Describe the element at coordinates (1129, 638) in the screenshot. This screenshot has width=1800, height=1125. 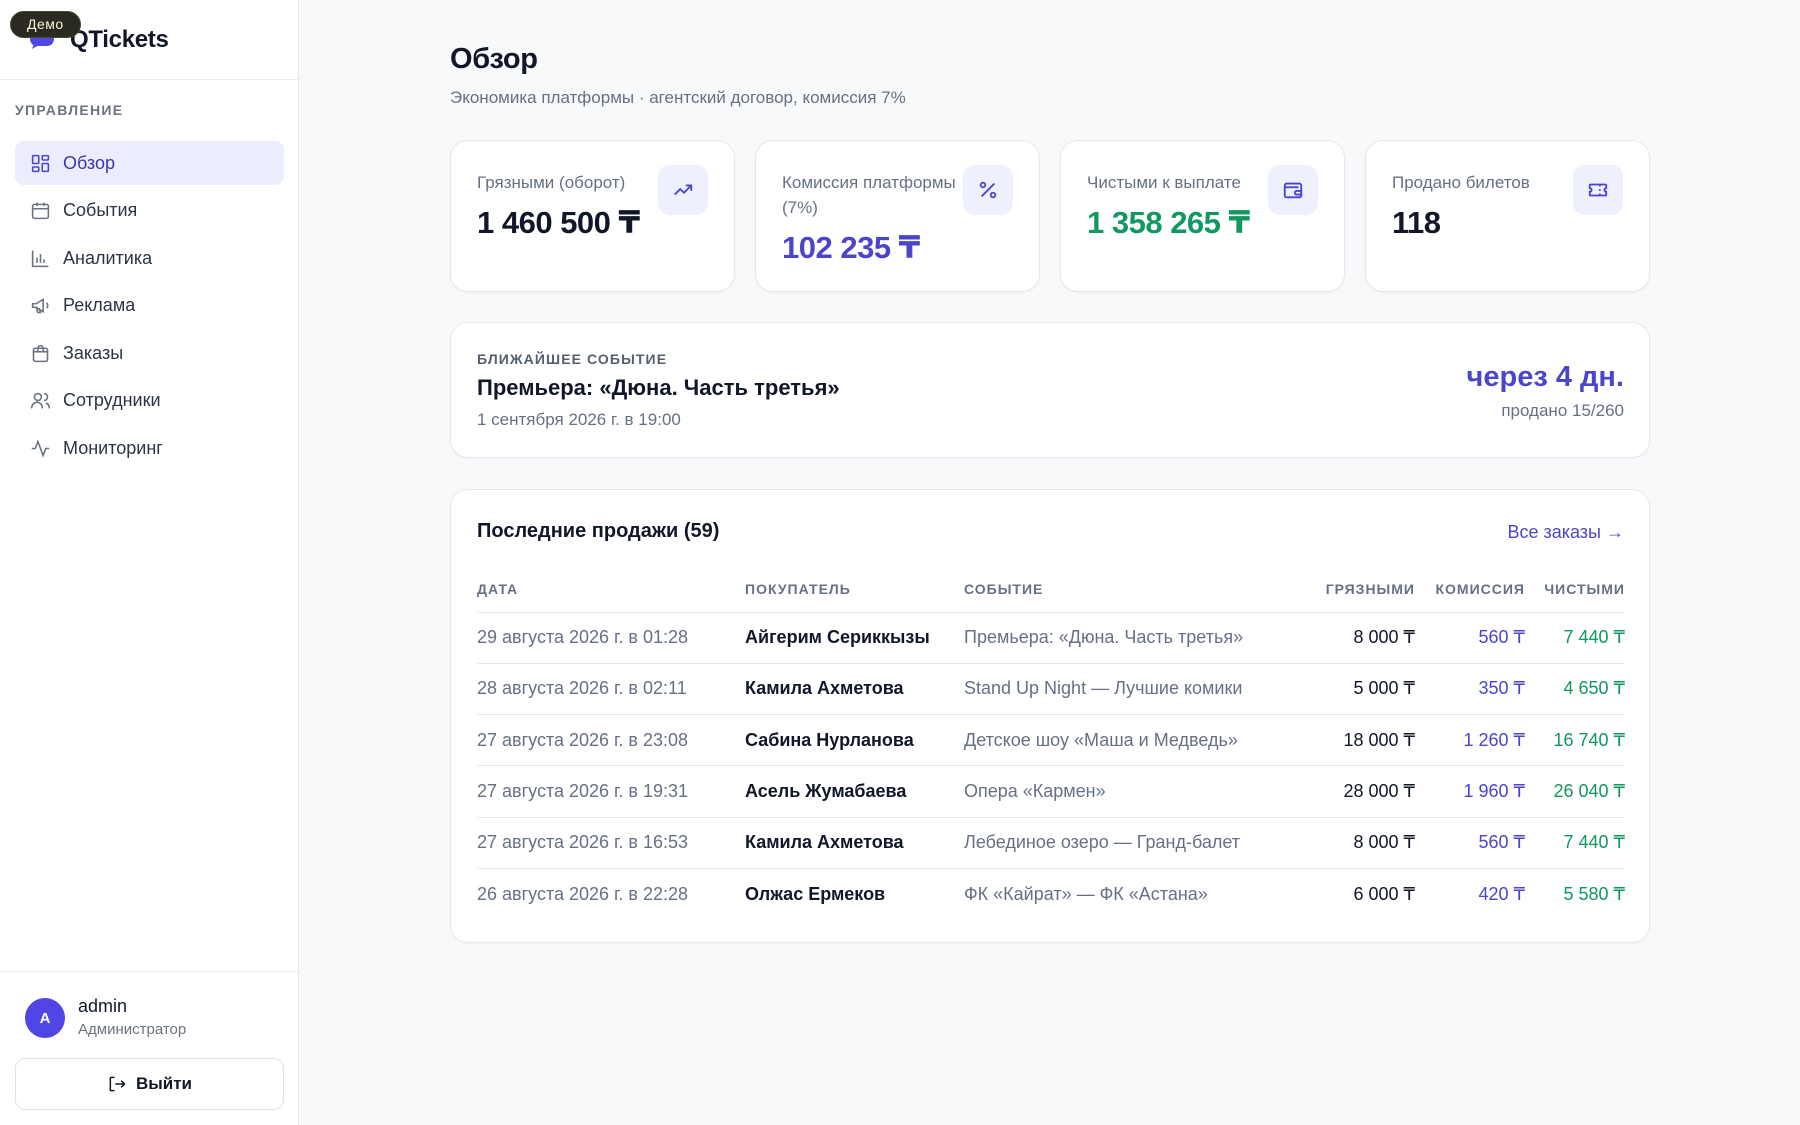
I see `cell-event: Премьера: «Дюна. Часть третья»` at that location.